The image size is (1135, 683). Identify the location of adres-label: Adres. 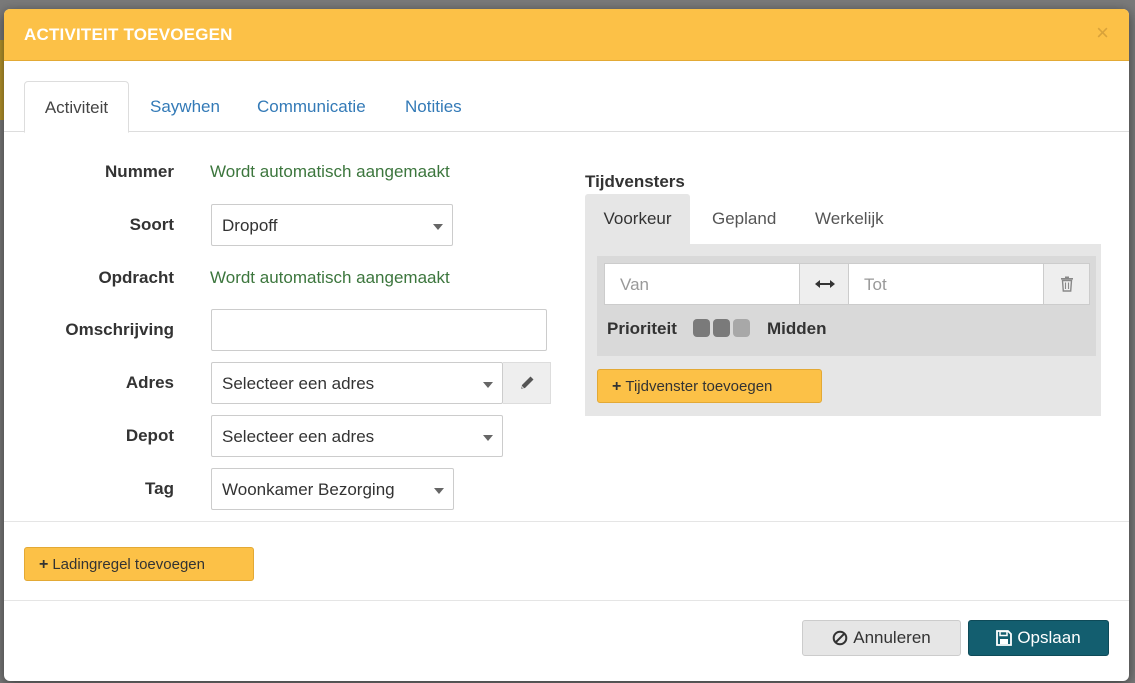
(149, 382).